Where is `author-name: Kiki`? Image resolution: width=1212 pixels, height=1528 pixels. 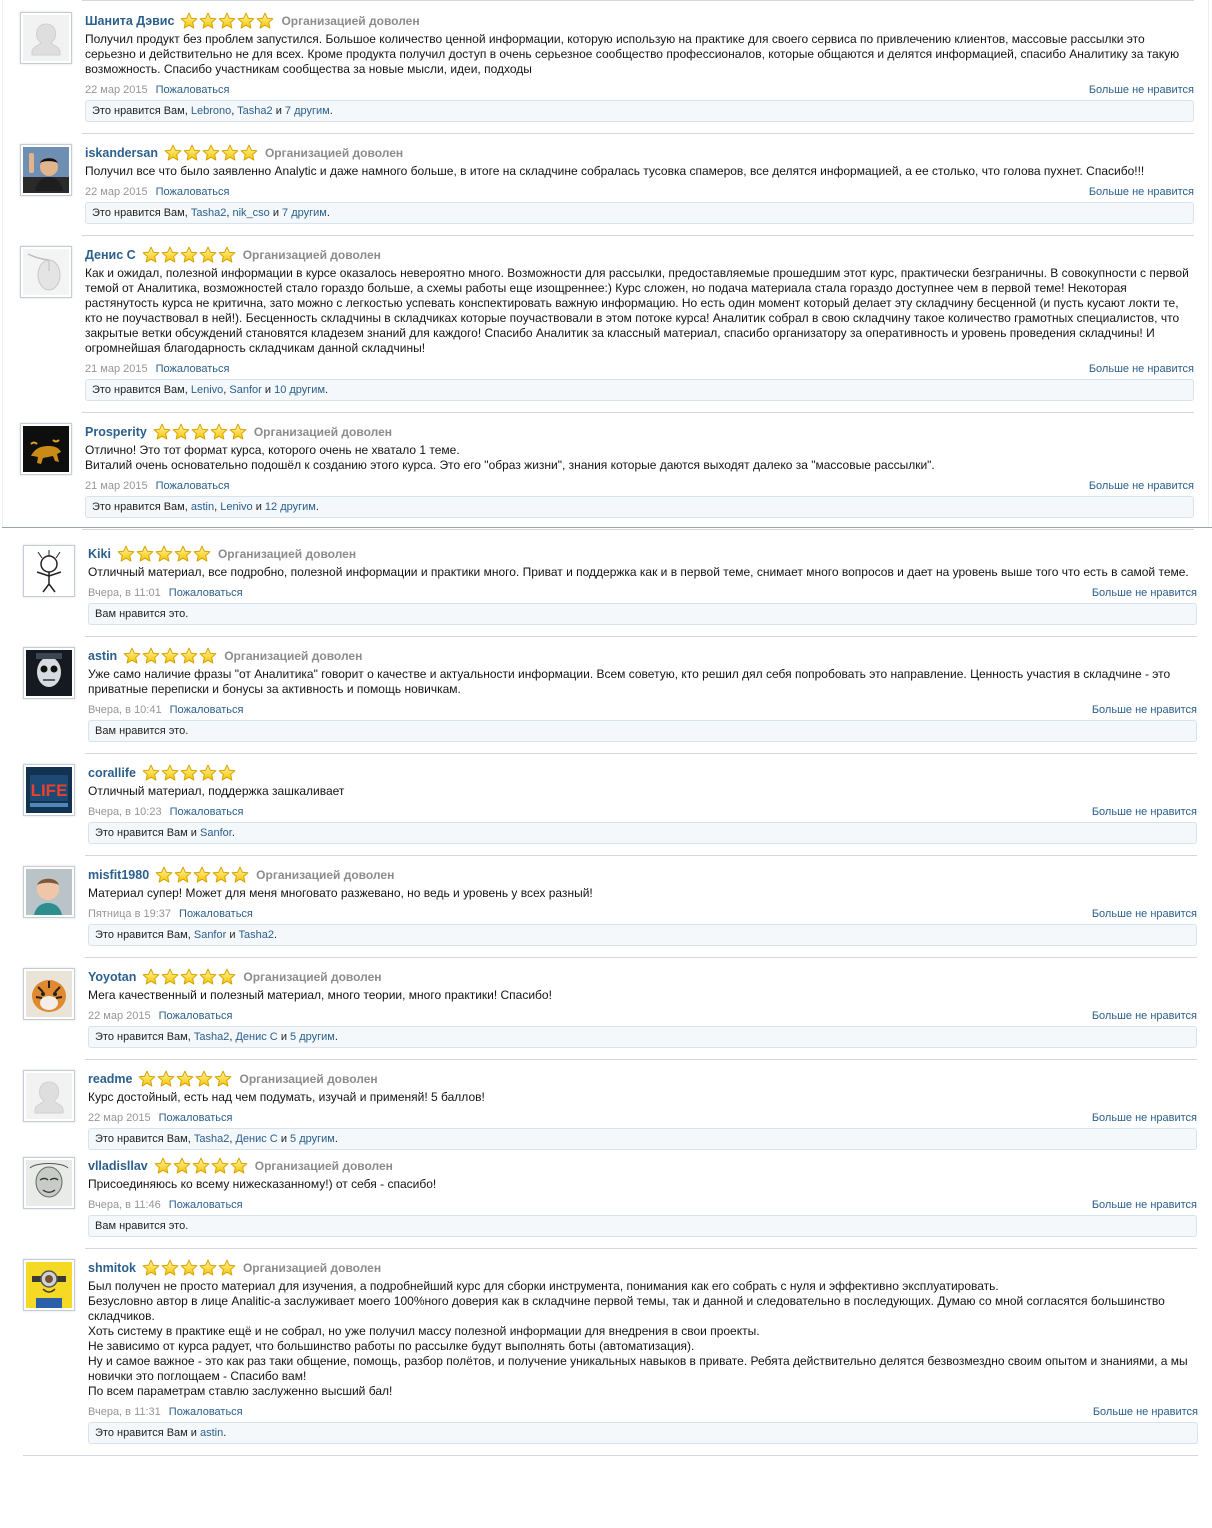
author-name: Kiki is located at coordinates (99, 554).